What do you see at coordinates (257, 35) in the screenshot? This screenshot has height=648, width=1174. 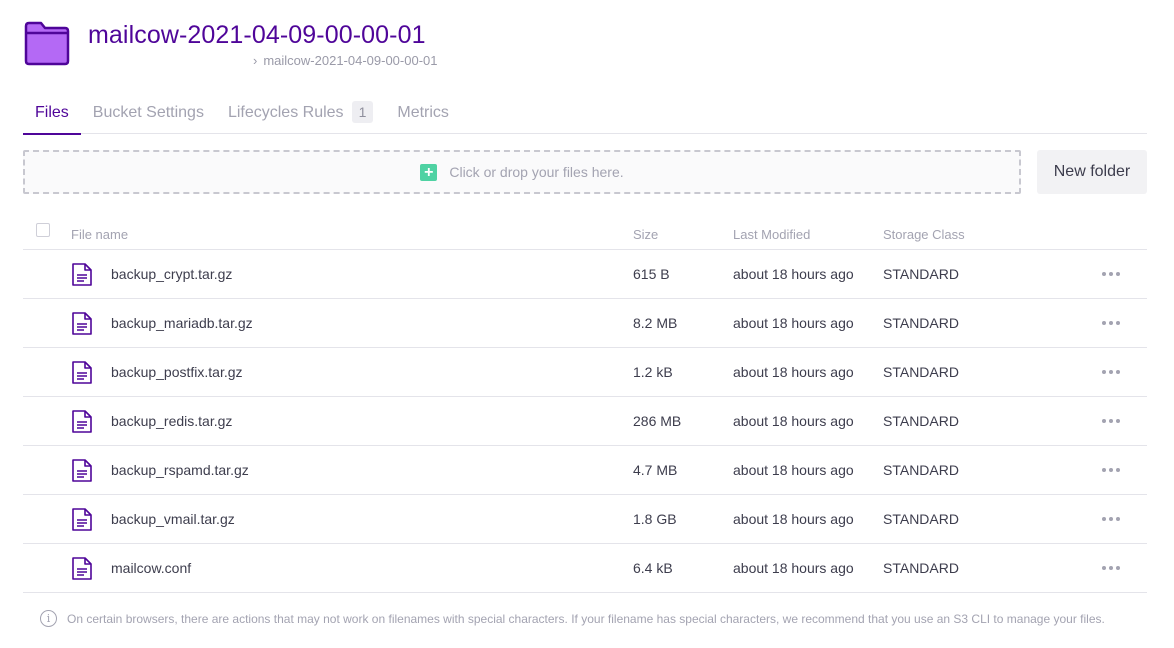 I see `page-title: mailcow-2021-04-09-00-00-01` at bounding box center [257, 35].